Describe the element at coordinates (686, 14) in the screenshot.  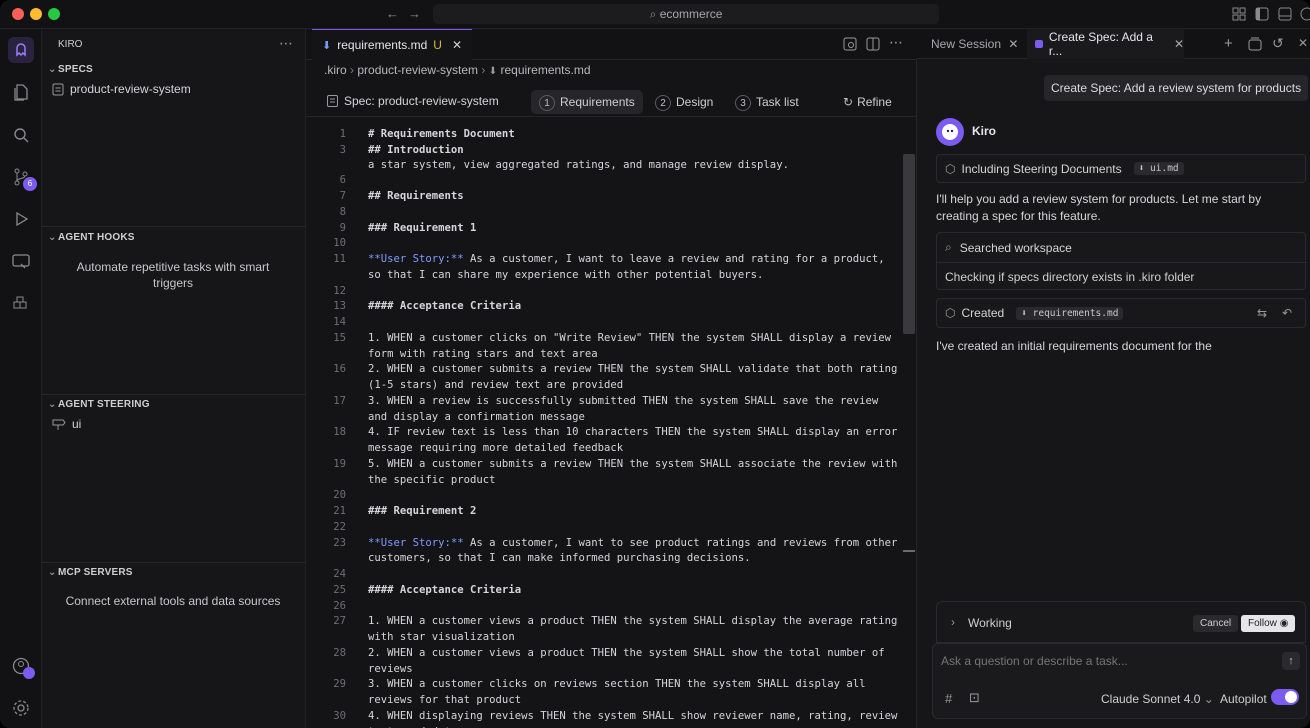
I see `command-search-bar: ⌕ ecommerce` at that location.